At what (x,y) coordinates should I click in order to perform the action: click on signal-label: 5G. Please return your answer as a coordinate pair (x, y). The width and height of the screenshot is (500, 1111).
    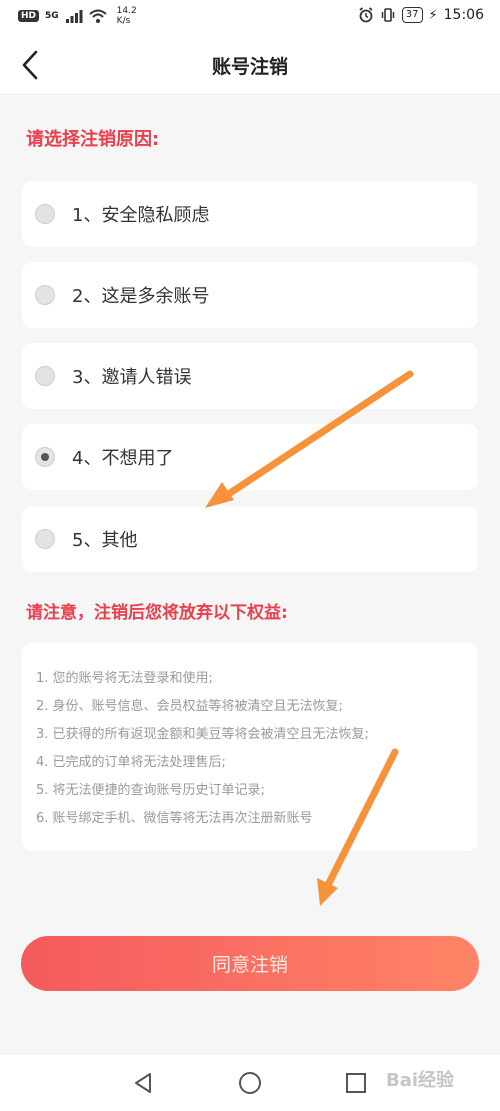
    Looking at the image, I should click on (52, 16).